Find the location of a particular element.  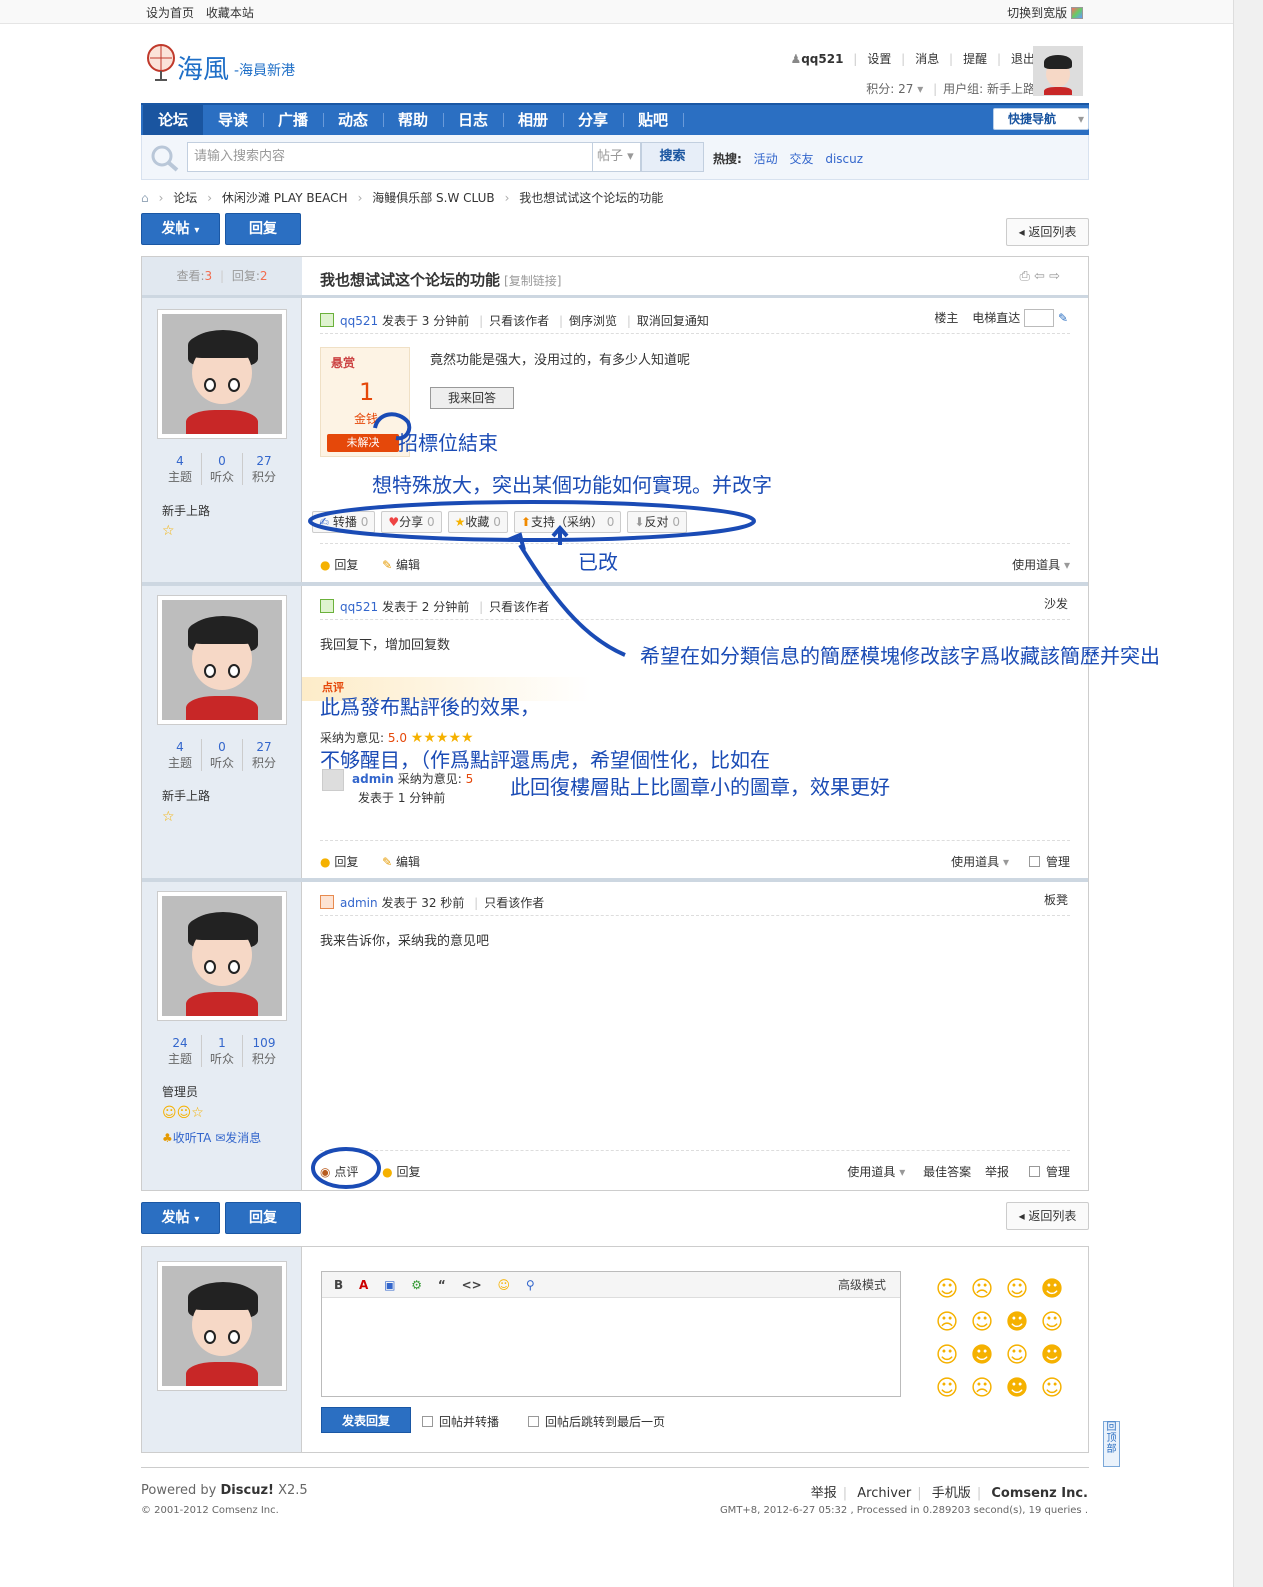

breadcrumb-item: 休闲沙滩 PLAY BEACH is located at coordinates (285, 198).